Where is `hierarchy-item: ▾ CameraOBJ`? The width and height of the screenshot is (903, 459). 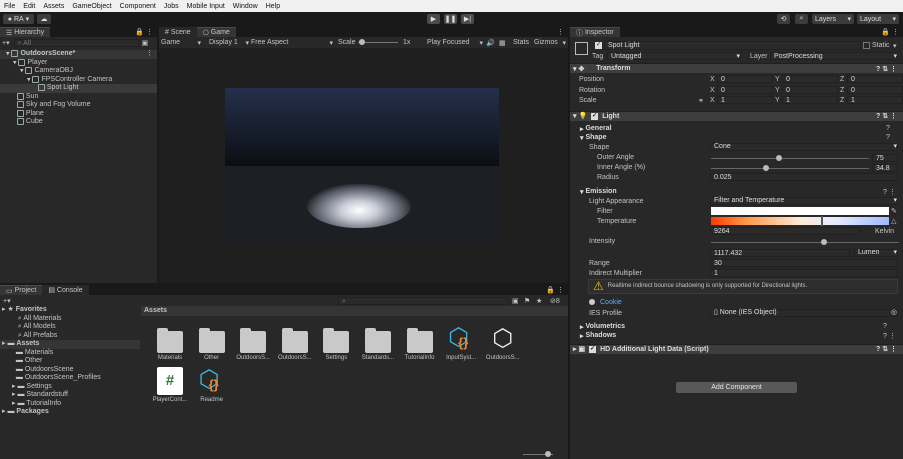
hierarchy-item: ▾ CameraOBJ is located at coordinates (78, 71).